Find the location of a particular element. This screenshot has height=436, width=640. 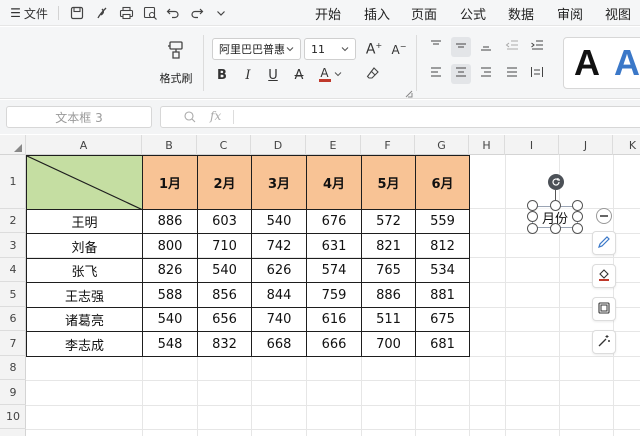

value-cell: 742 is located at coordinates (279, 246).